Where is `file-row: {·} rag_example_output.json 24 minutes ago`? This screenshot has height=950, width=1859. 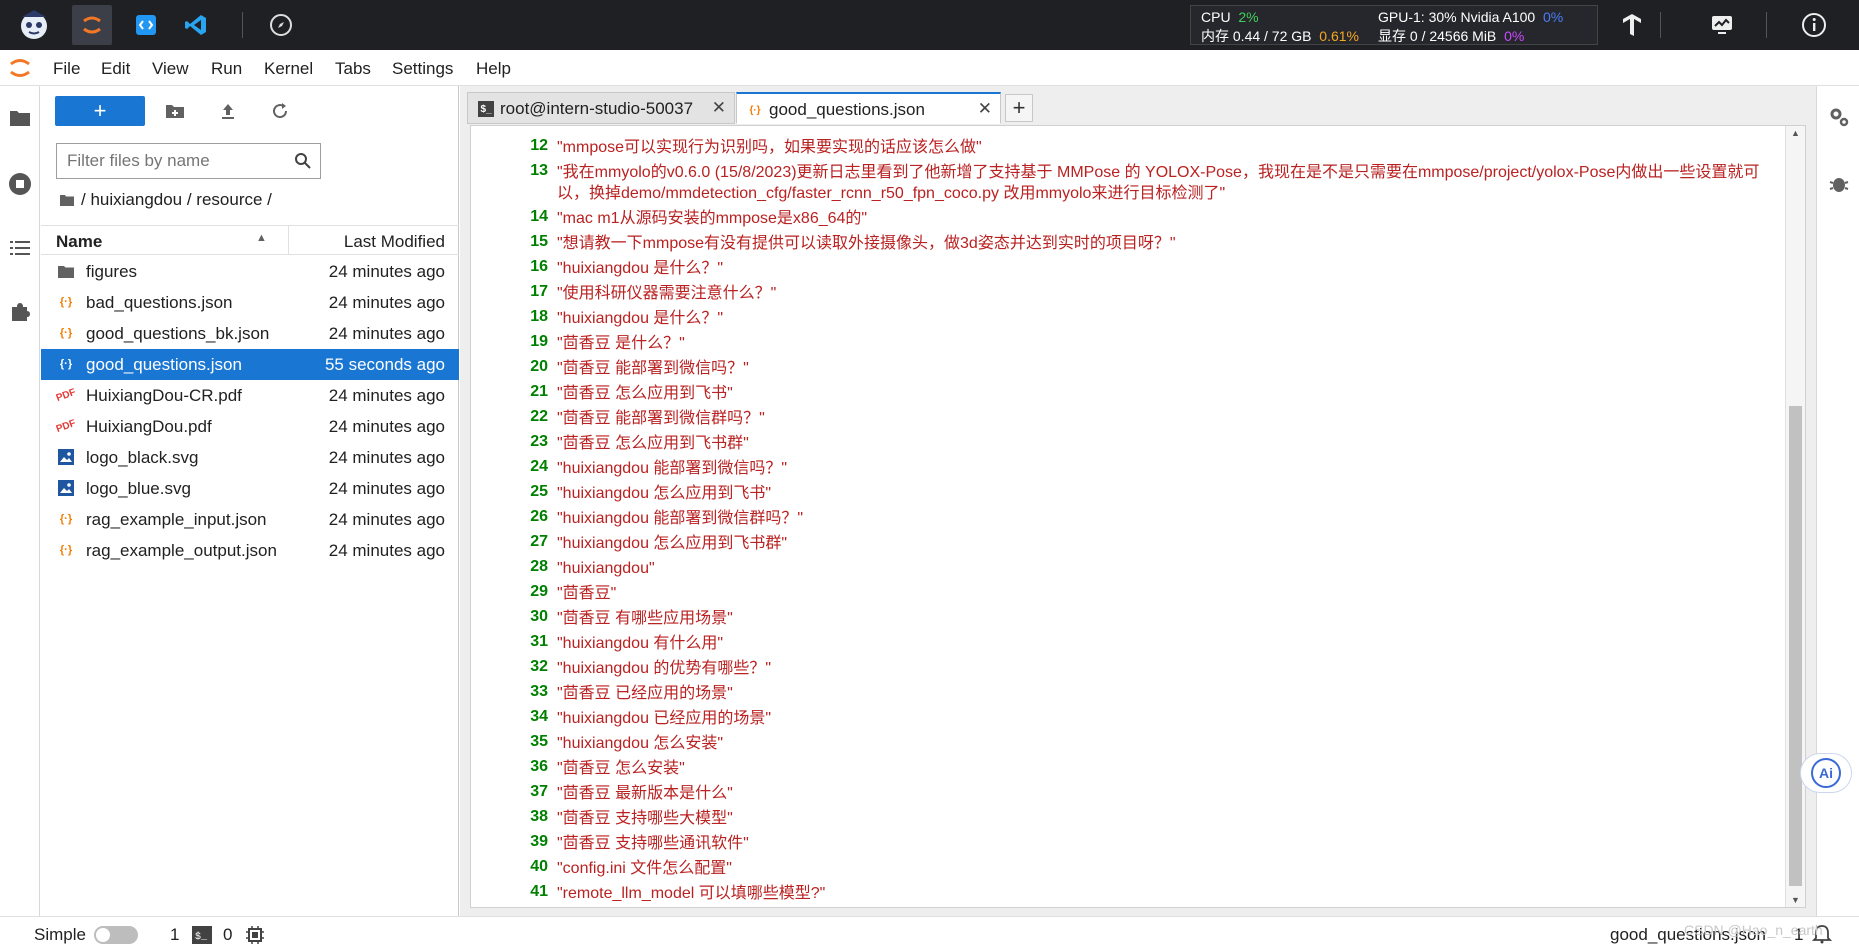
file-row: {·} rag_example_output.json 24 minutes ago is located at coordinates (250, 550).